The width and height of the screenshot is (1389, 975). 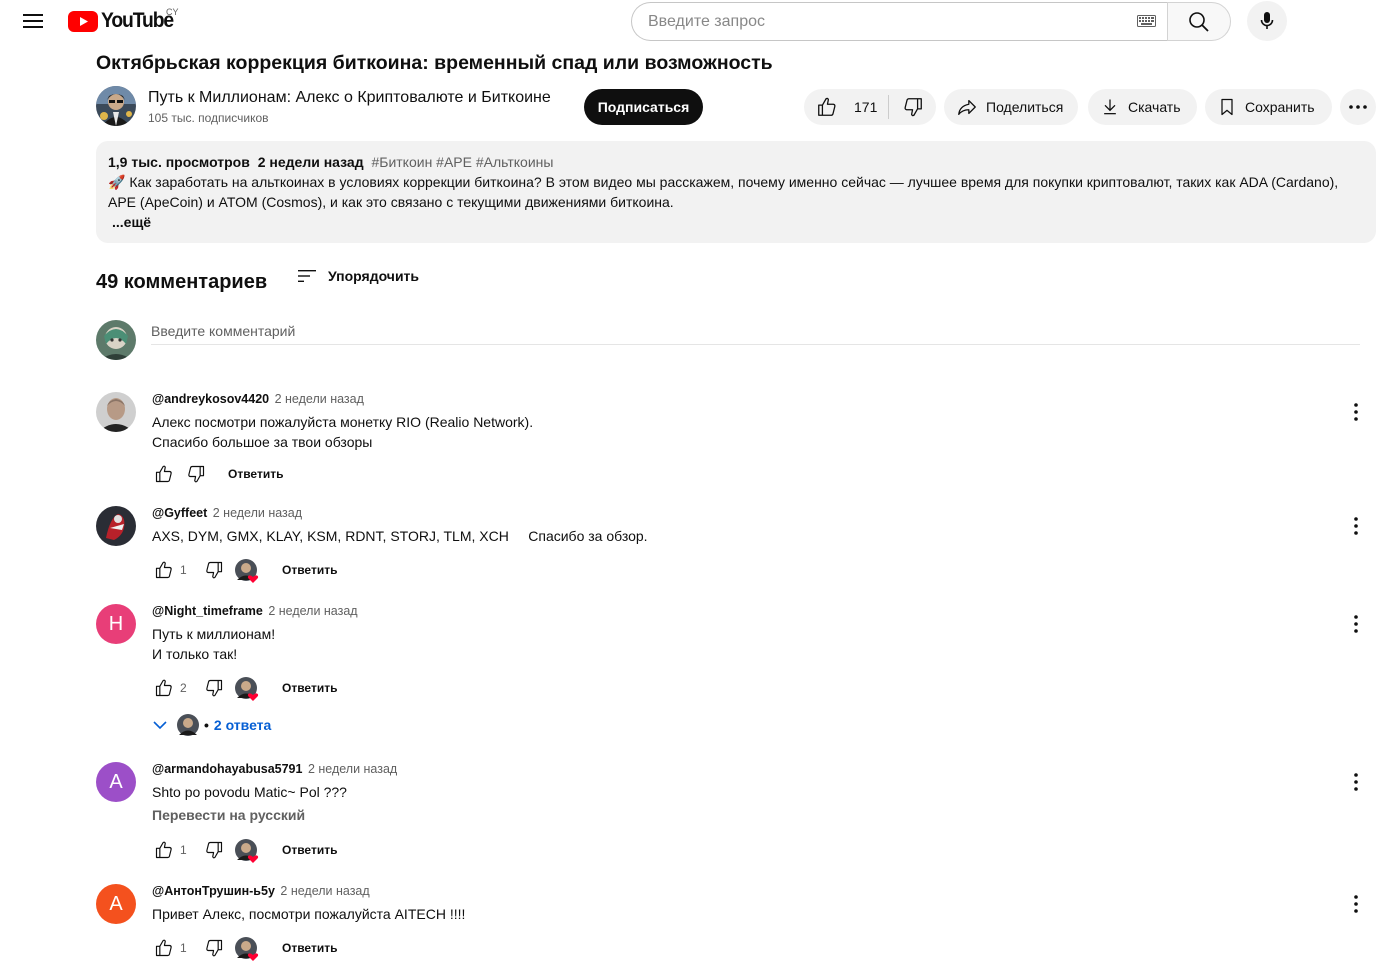 What do you see at coordinates (1146, 21) in the screenshot?
I see `keyboard-icon` at bounding box center [1146, 21].